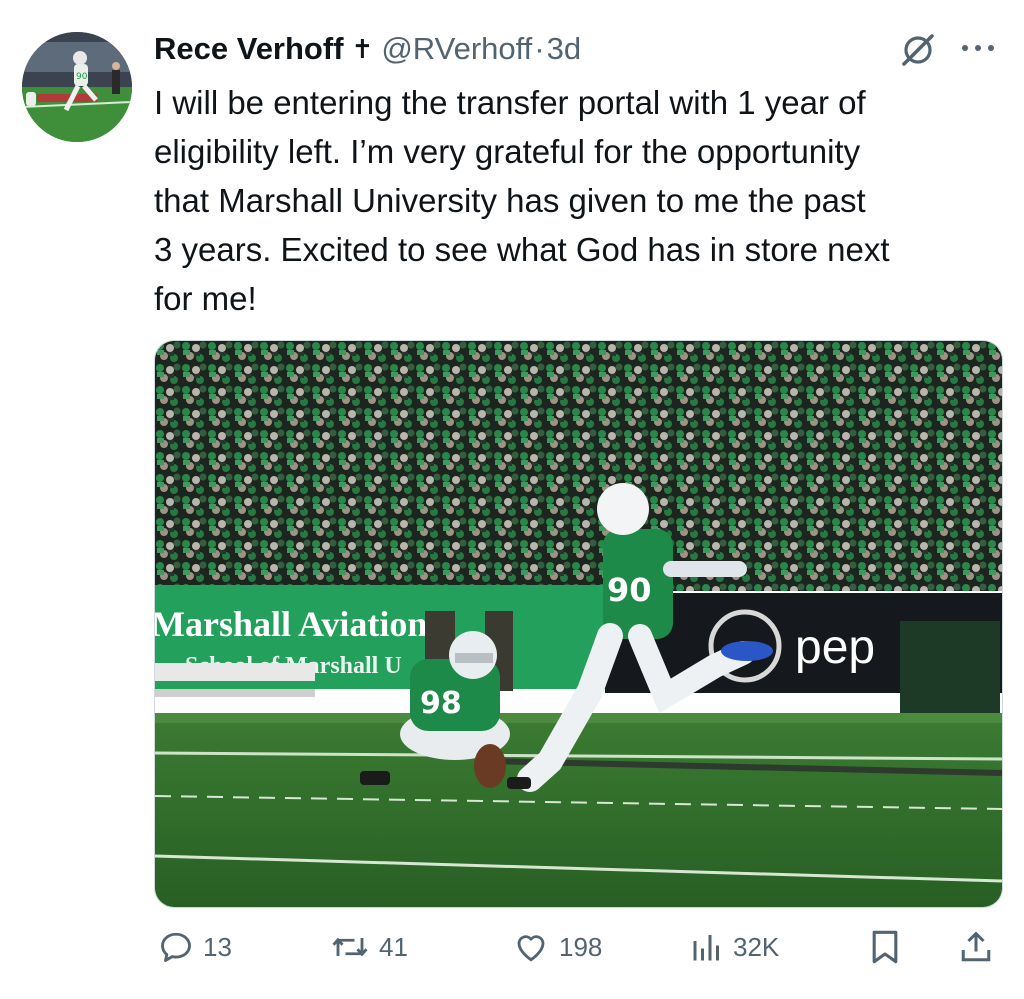 Image resolution: width=1024 pixels, height=999 pixels. Describe the element at coordinates (557, 947) in the screenshot. I see `like-button: 198` at that location.